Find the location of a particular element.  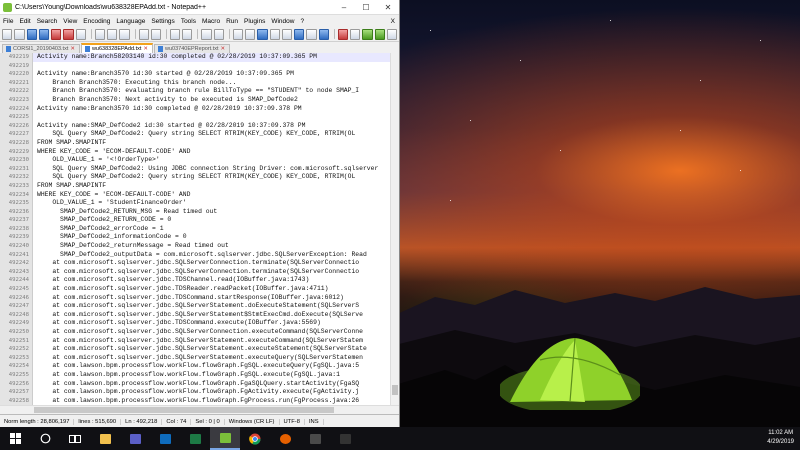

undo-icon is located at coordinates (143, 34).